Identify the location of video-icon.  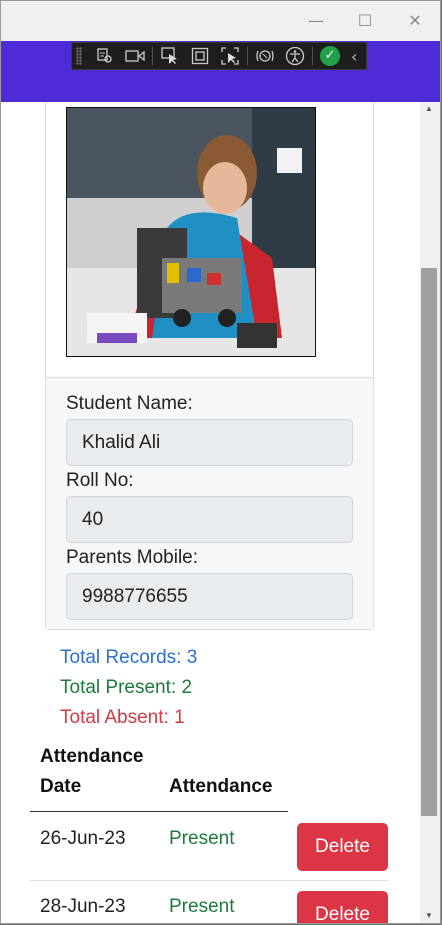
(135, 56).